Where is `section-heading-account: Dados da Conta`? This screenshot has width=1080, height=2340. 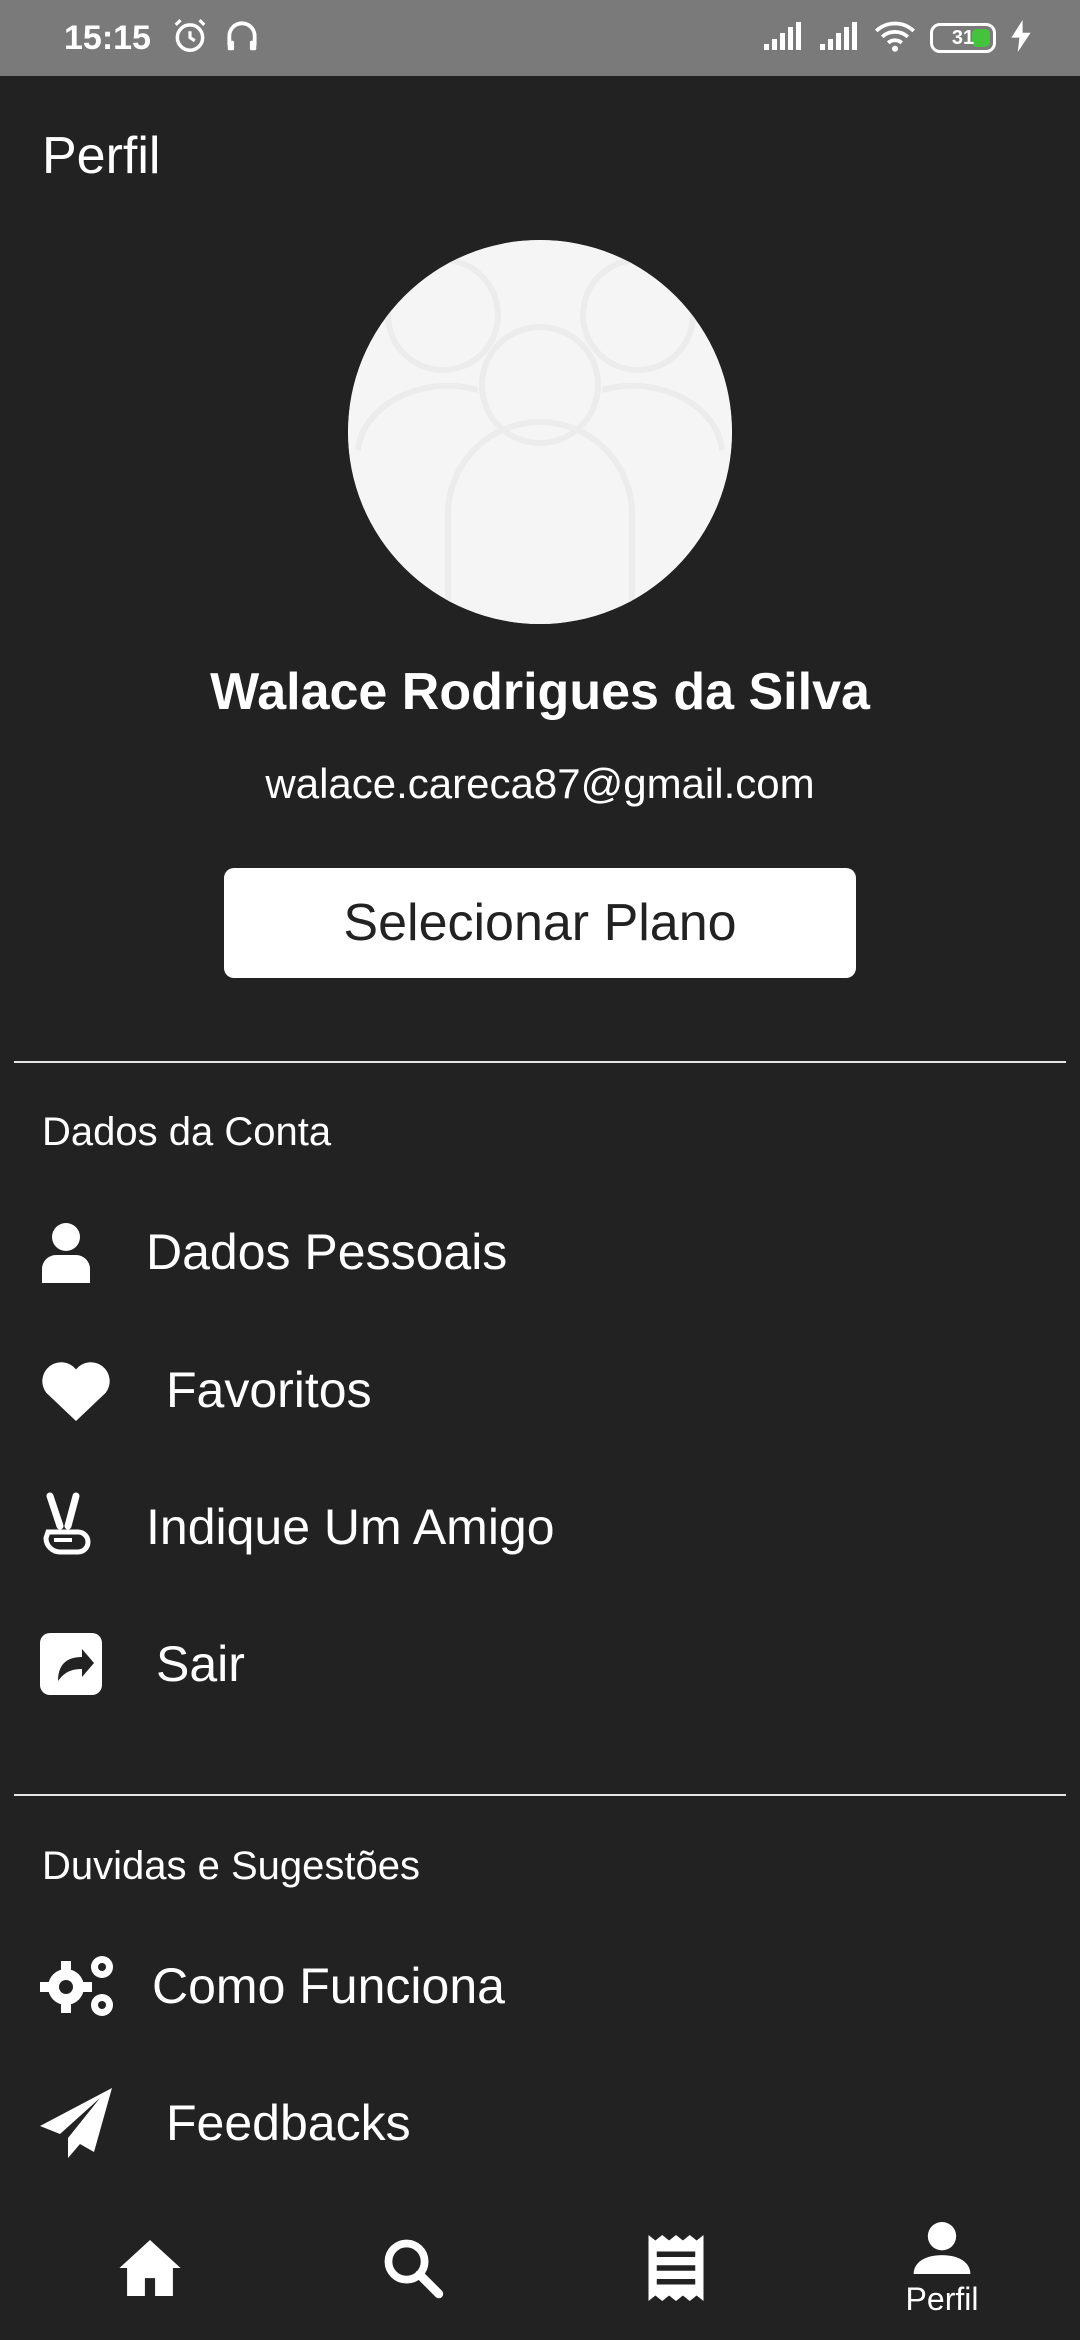 section-heading-account: Dados da Conta is located at coordinates (187, 1132).